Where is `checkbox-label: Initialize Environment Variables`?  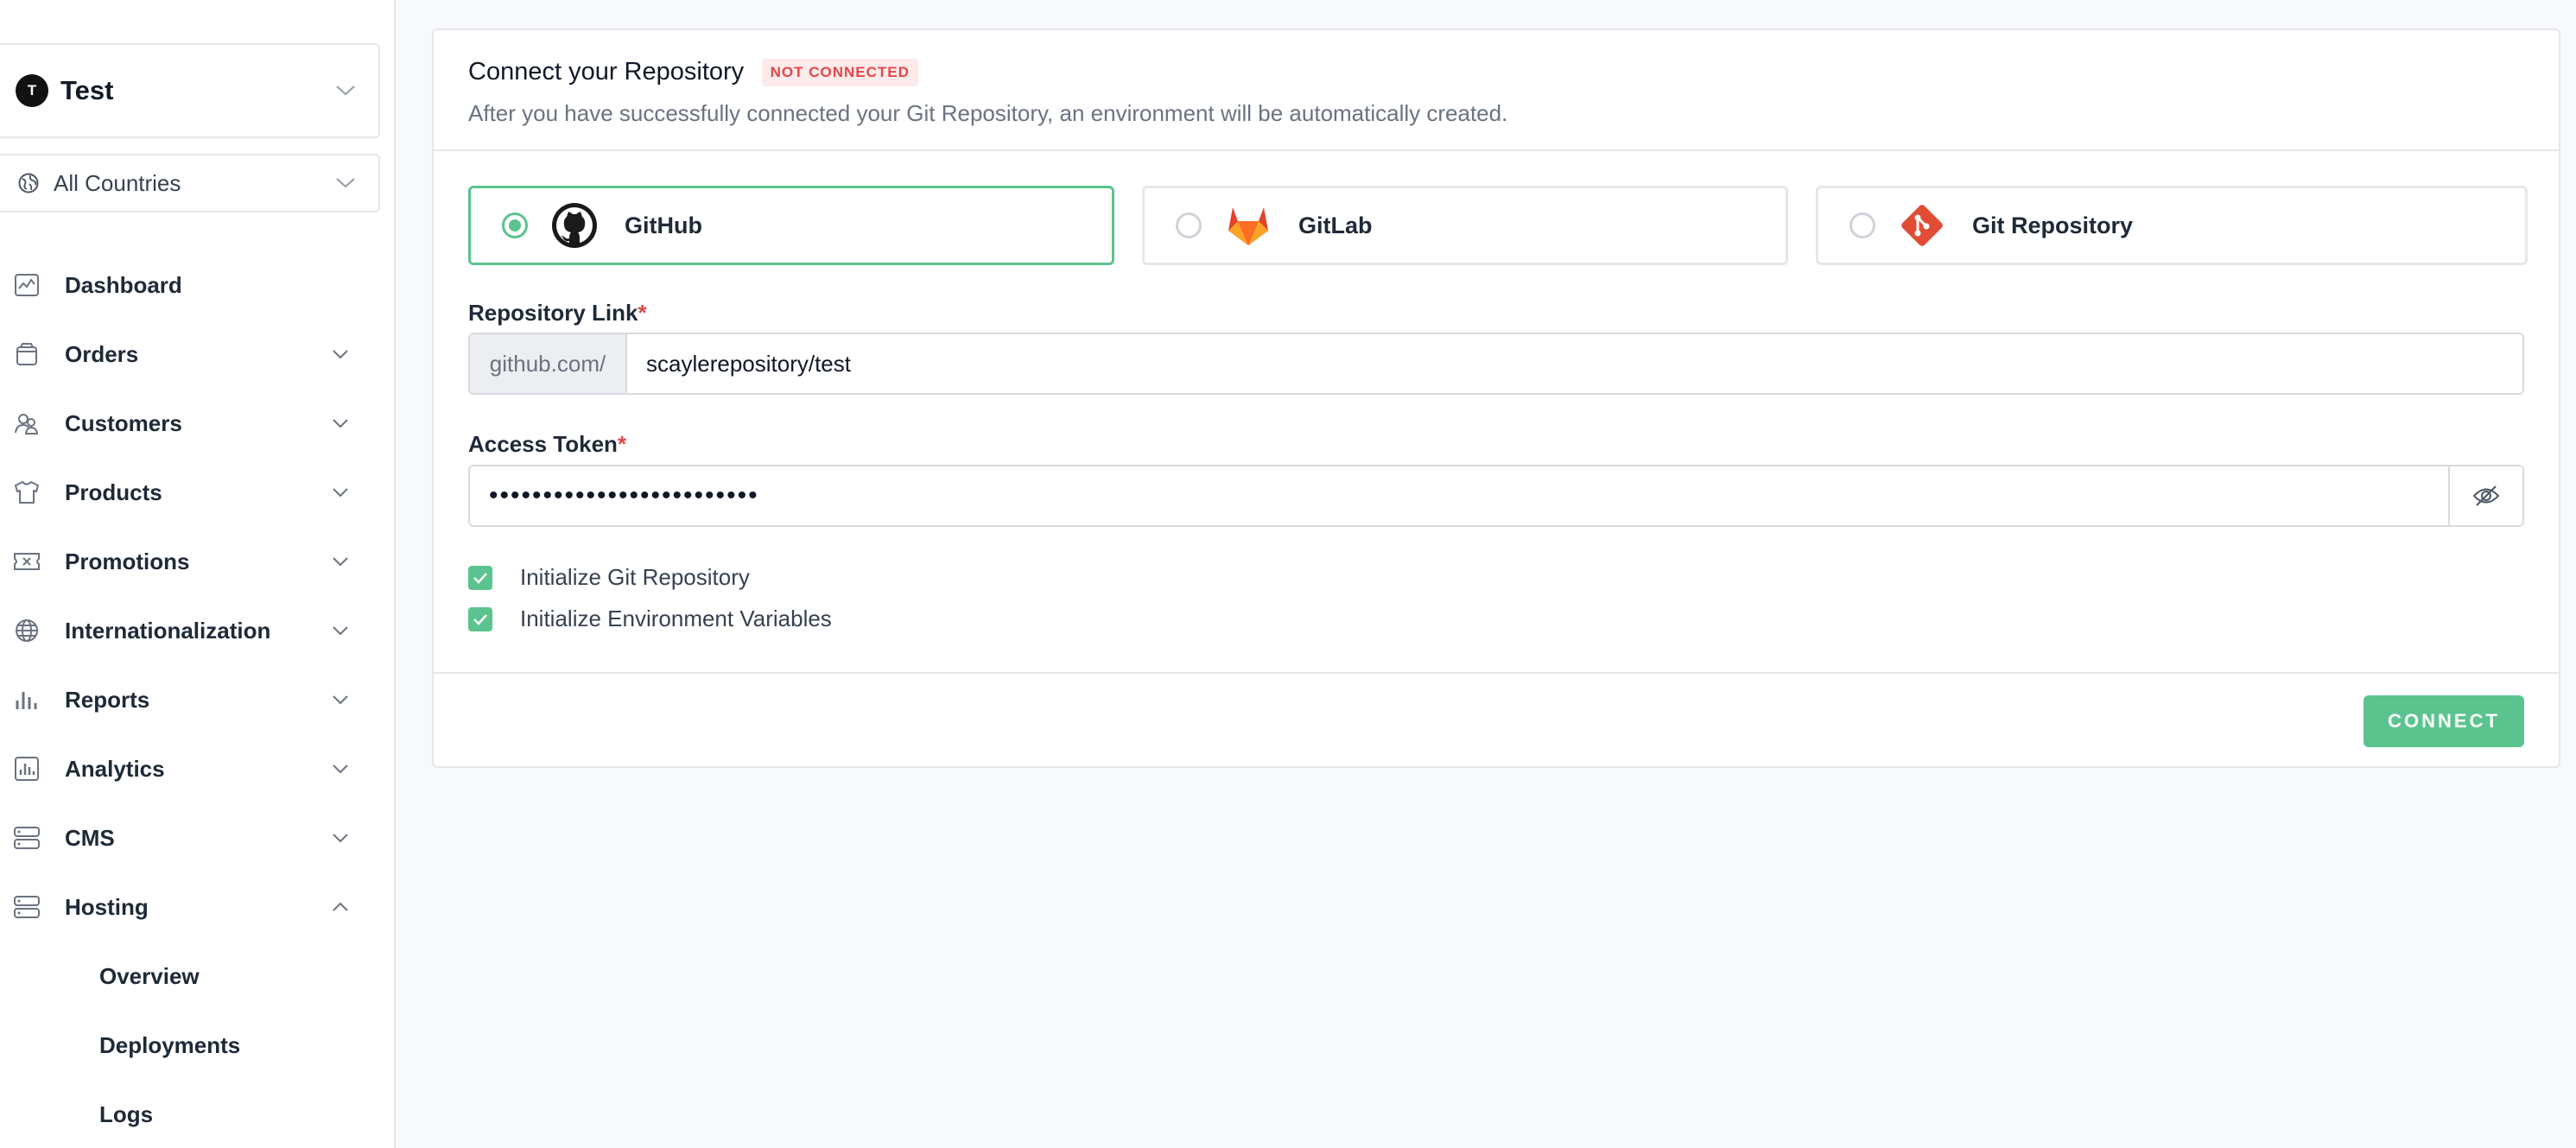
checkbox-label: Initialize Environment Variables is located at coordinates (676, 618).